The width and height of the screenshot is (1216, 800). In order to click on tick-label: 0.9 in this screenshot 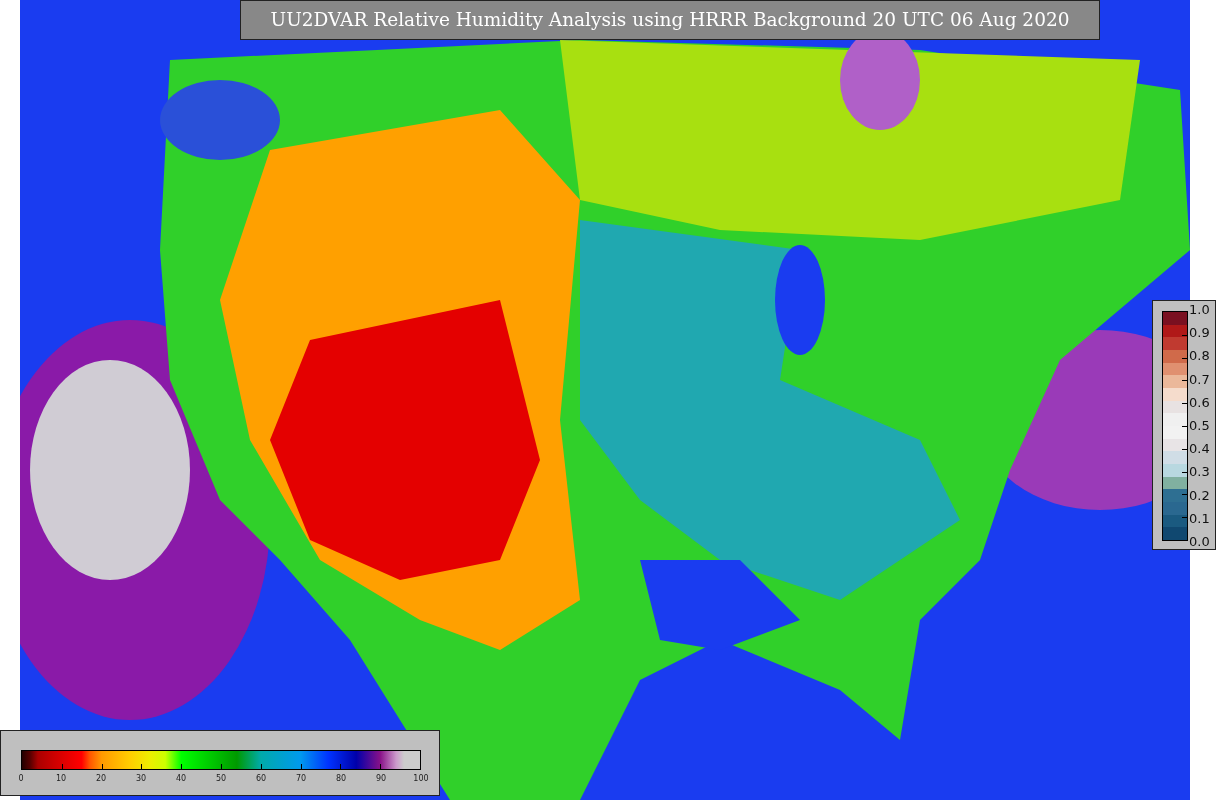, I will do `click(1199, 333)`.